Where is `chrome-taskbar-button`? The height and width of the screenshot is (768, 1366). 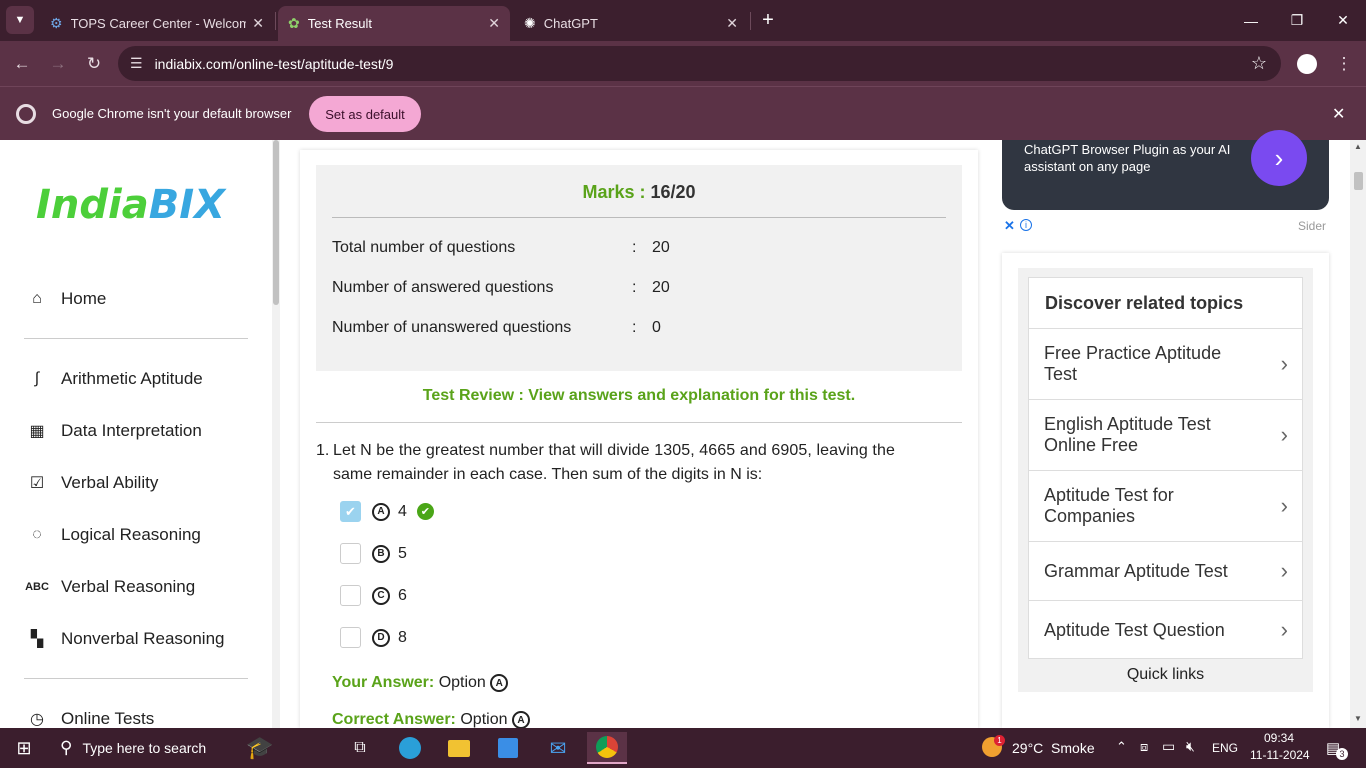 chrome-taskbar-button is located at coordinates (607, 748).